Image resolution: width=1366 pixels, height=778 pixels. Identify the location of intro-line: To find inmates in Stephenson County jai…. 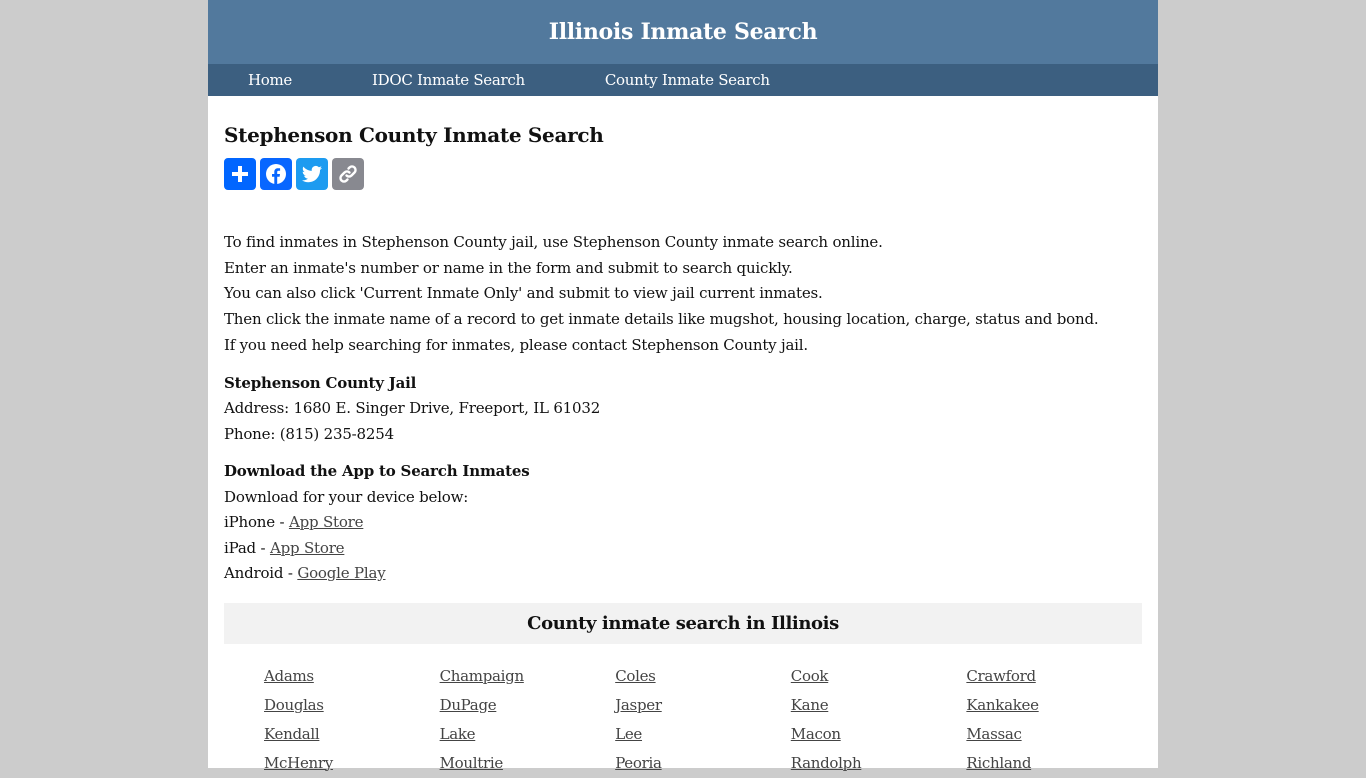
(553, 242).